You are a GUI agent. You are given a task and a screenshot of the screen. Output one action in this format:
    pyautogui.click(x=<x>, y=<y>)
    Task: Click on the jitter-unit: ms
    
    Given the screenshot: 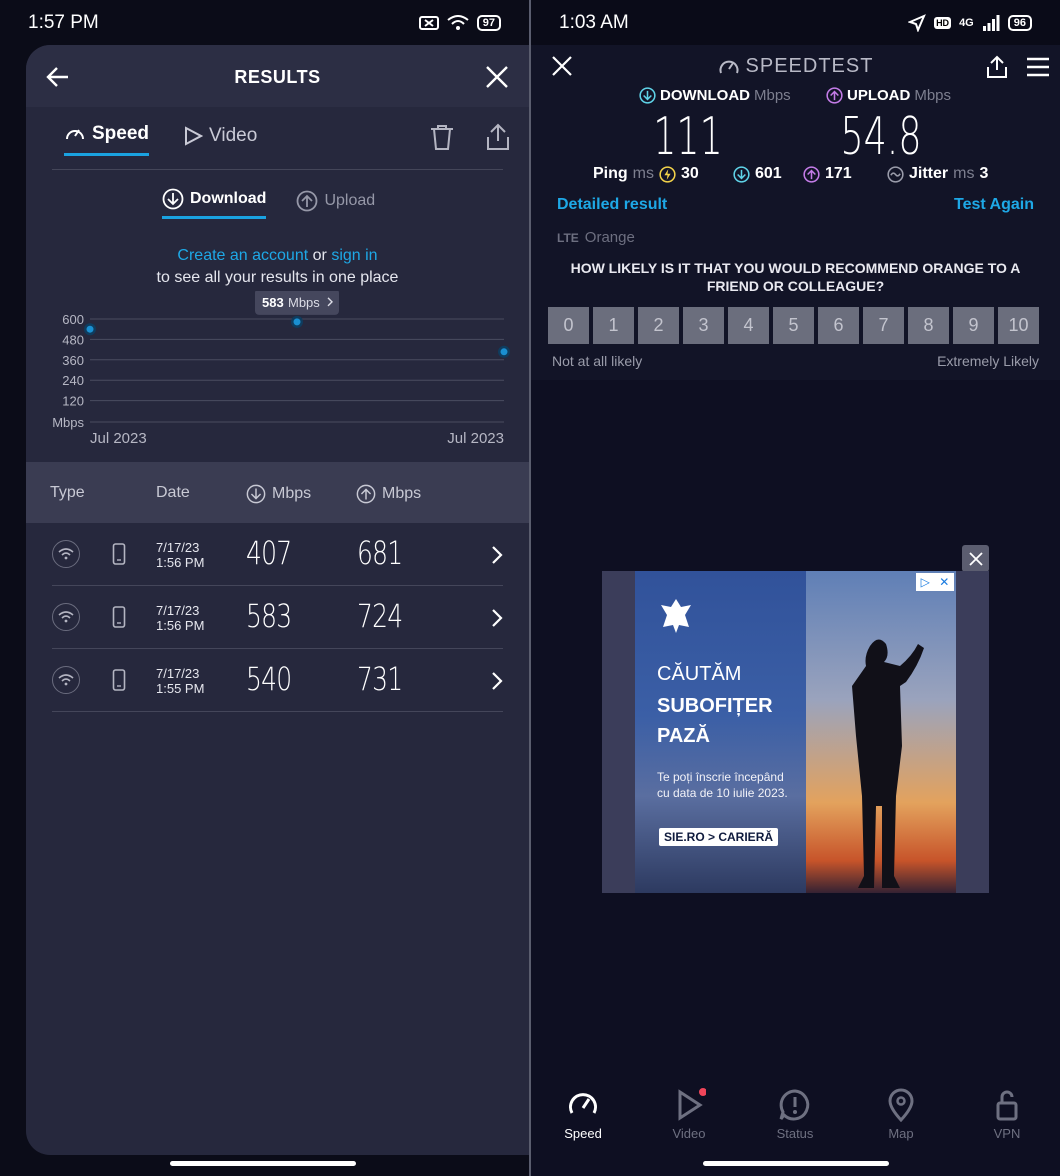 What is the action you would take?
    pyautogui.click(x=964, y=173)
    